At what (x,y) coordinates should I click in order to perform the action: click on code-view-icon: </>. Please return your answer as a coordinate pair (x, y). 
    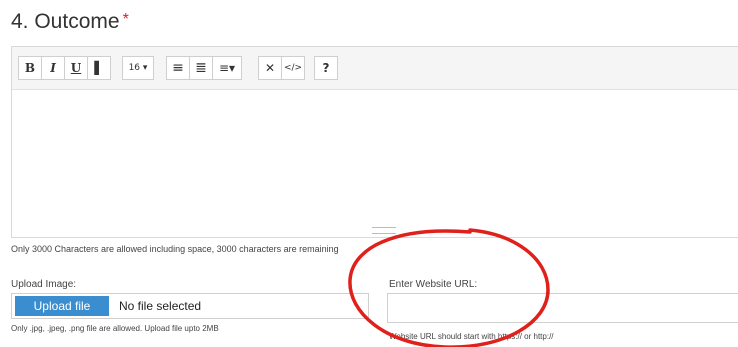
    Looking at the image, I should click on (293, 68).